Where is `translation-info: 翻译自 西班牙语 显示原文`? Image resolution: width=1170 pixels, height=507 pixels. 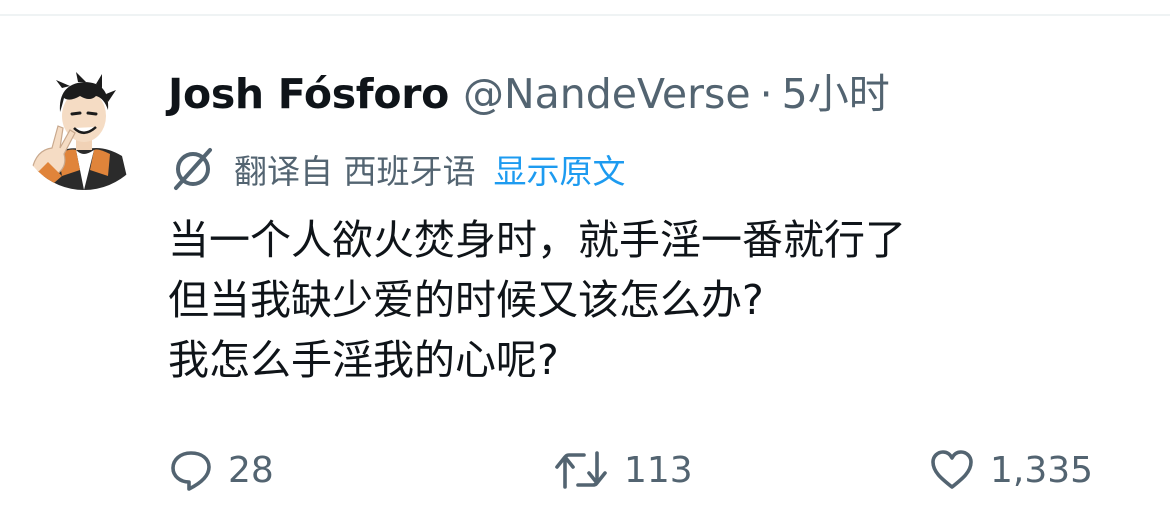 translation-info: 翻译自 西班牙语 显示原文 is located at coordinates (397, 169).